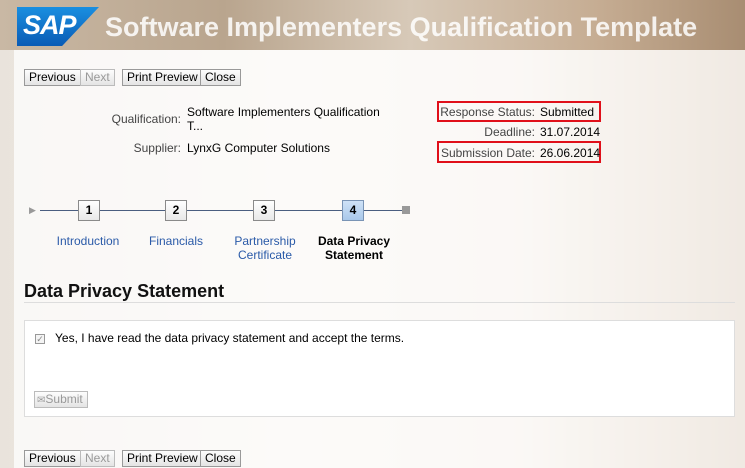 This screenshot has width=745, height=468. Describe the element at coordinates (509, 132) in the screenshot. I see `deadline-label: Deadline:` at that location.